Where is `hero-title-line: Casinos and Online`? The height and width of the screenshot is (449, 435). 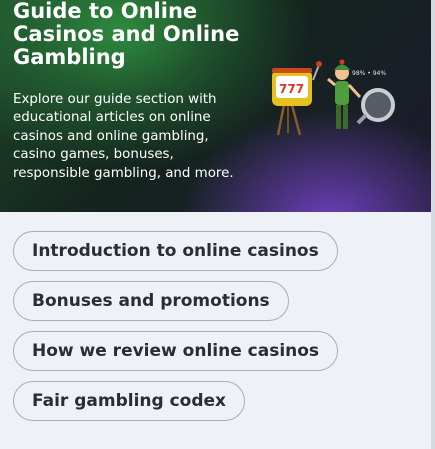 hero-title-line: Casinos and Online is located at coordinates (126, 34).